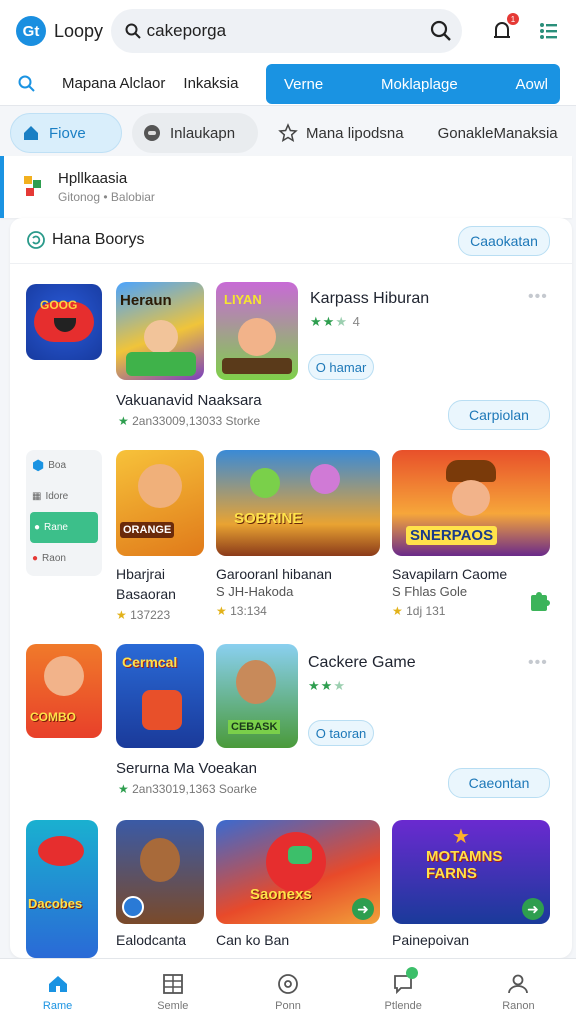 This screenshot has height=1024, width=576. Describe the element at coordinates (531, 84) in the screenshot. I see `segment-aowl: Aowl` at that location.